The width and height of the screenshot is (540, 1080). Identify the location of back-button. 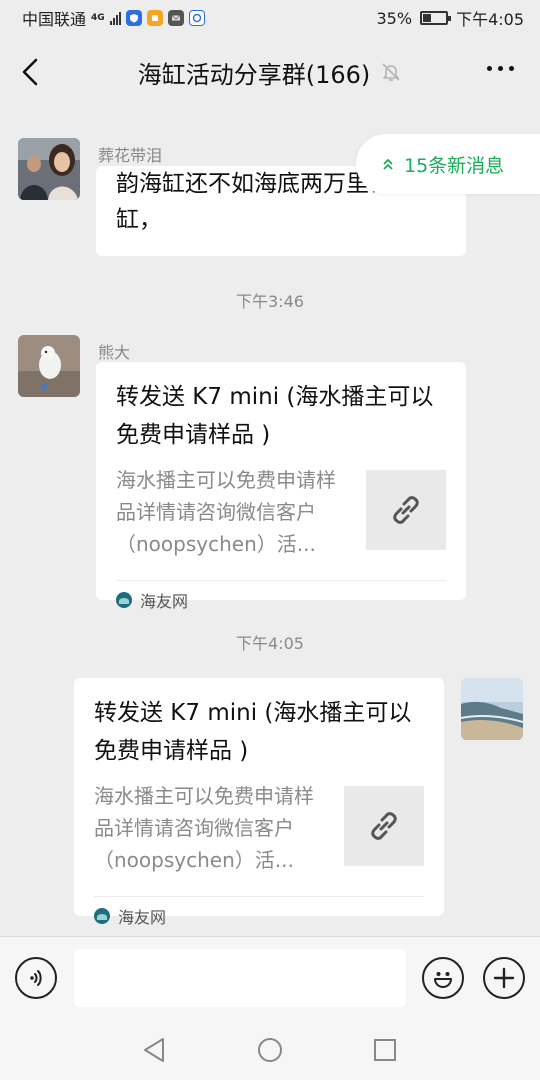
(30, 72).